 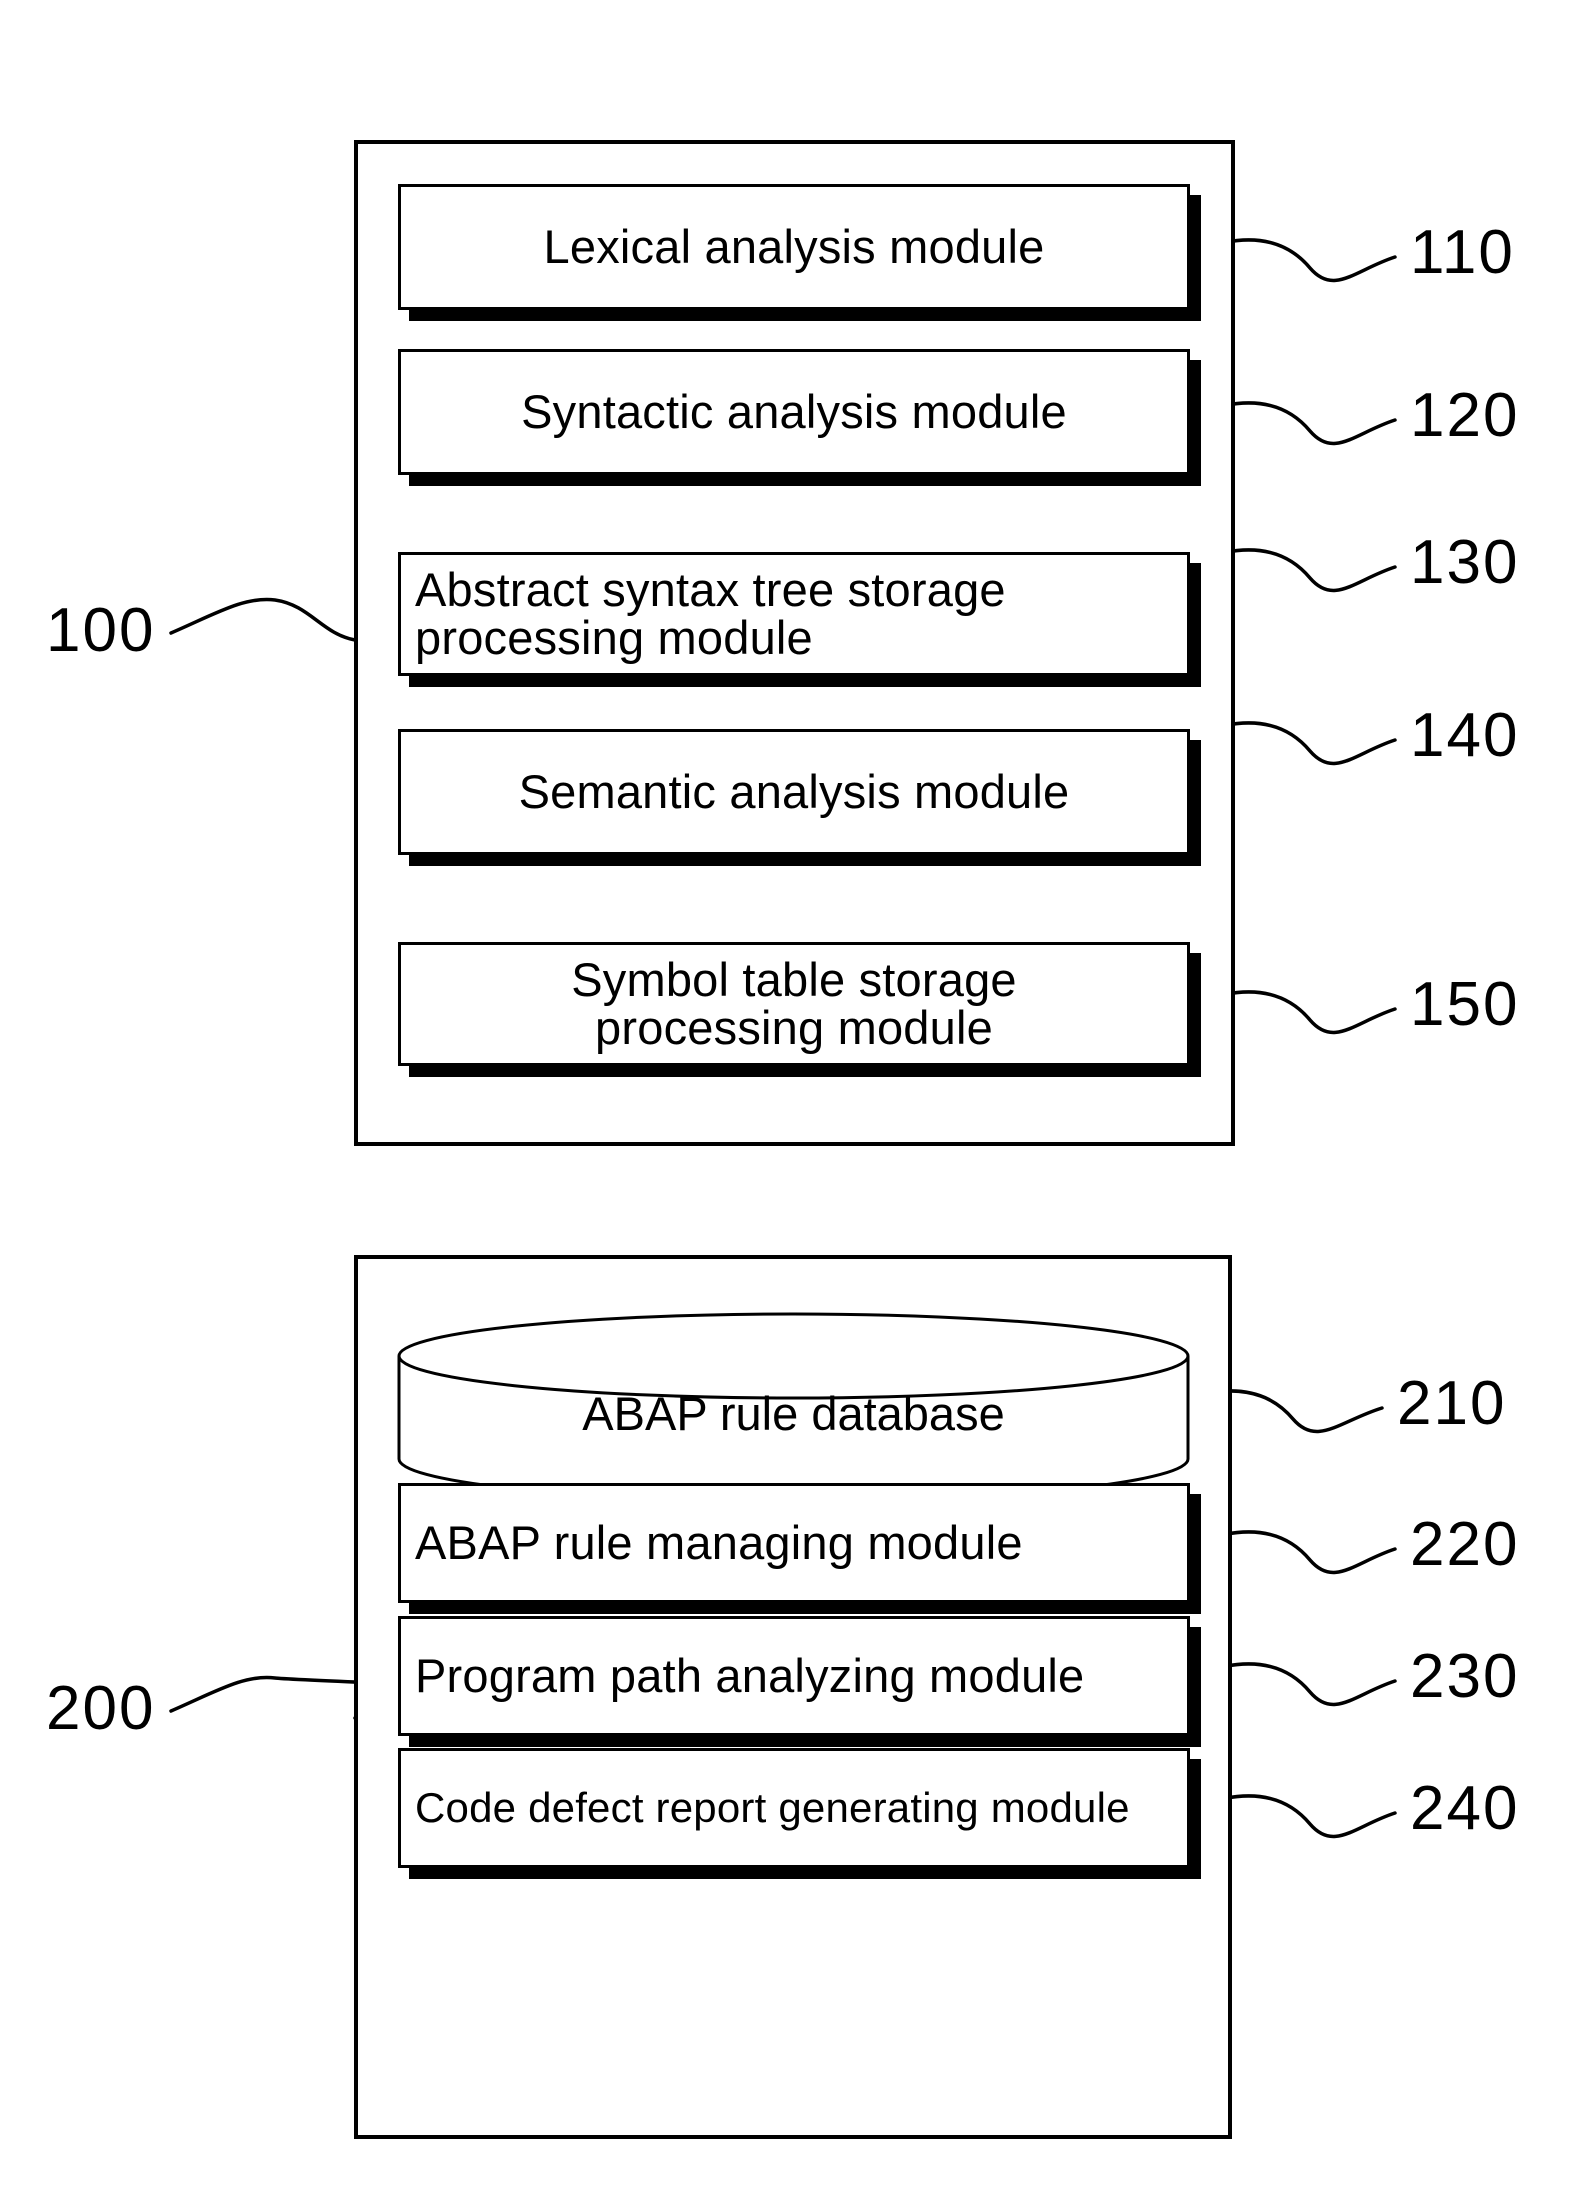 What do you see at coordinates (772, 1807) in the screenshot?
I see `code-defect-report-generating-module-label: Code defect report generating module` at bounding box center [772, 1807].